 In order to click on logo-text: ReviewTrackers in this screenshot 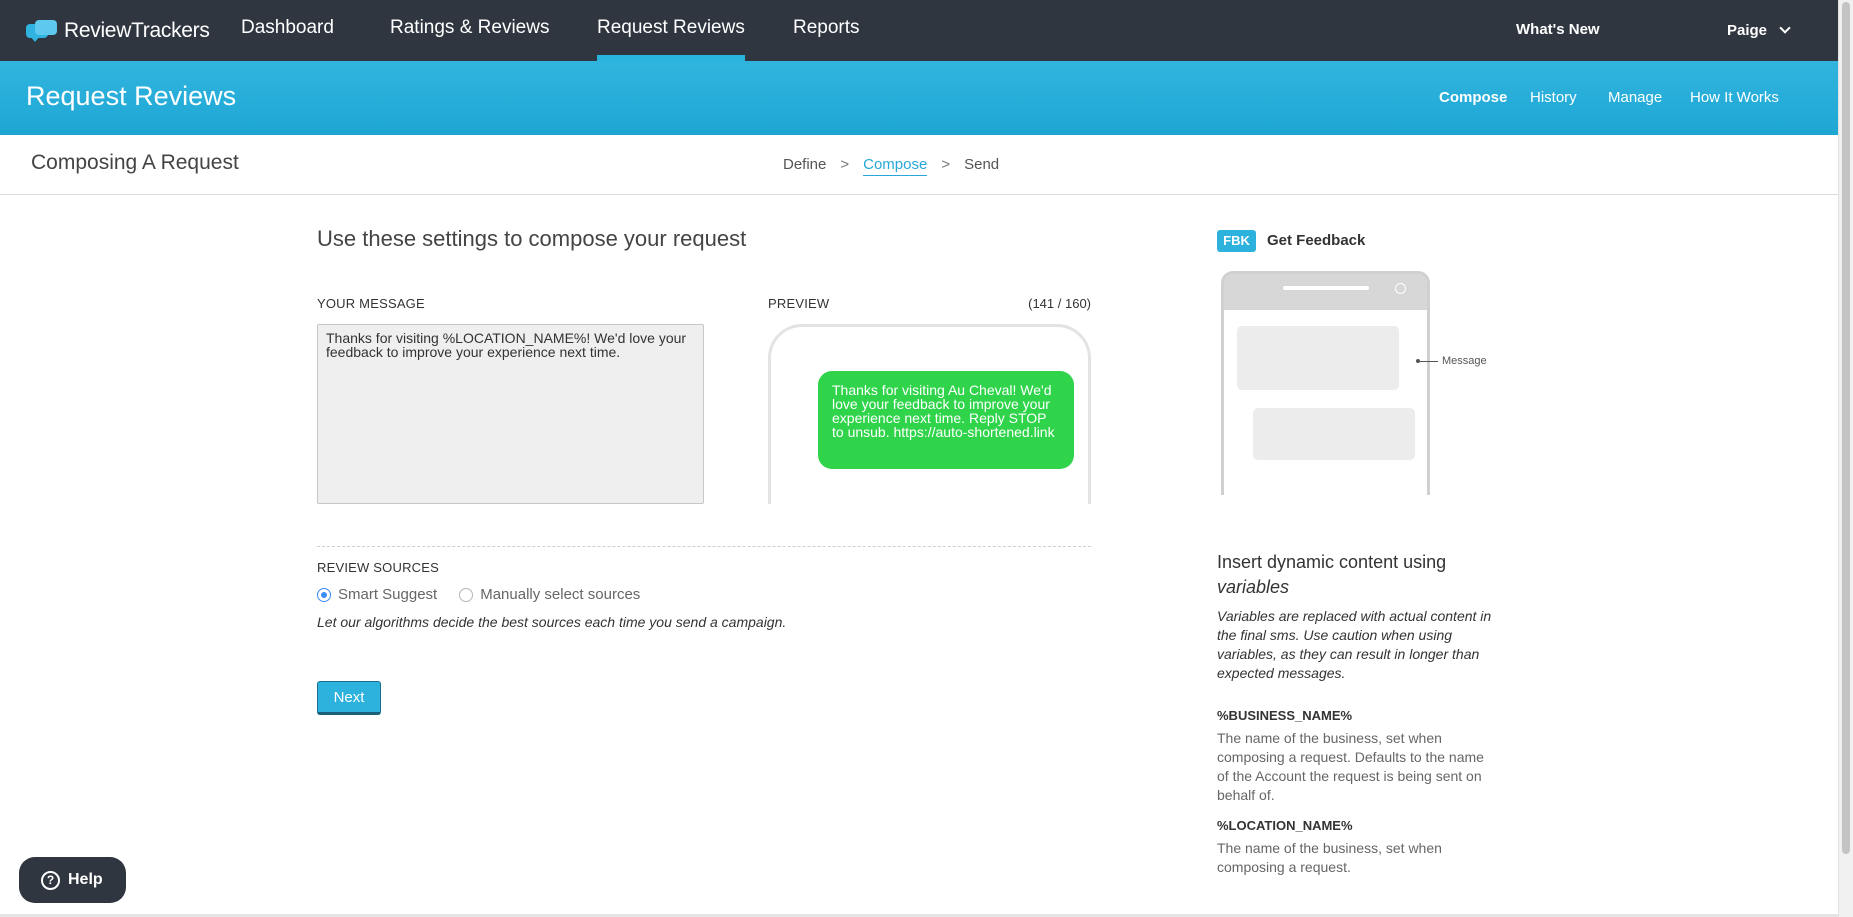, I will do `click(137, 30)`.